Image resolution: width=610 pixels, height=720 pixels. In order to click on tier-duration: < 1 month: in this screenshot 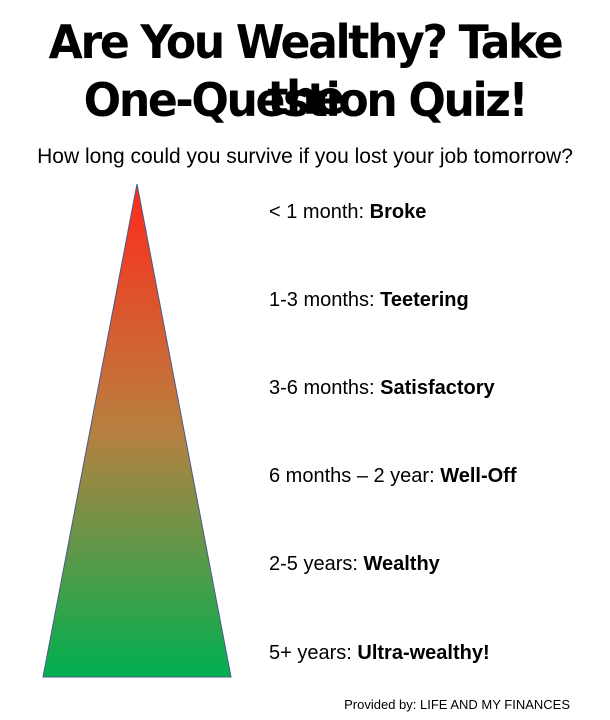, I will do `click(319, 212)`.